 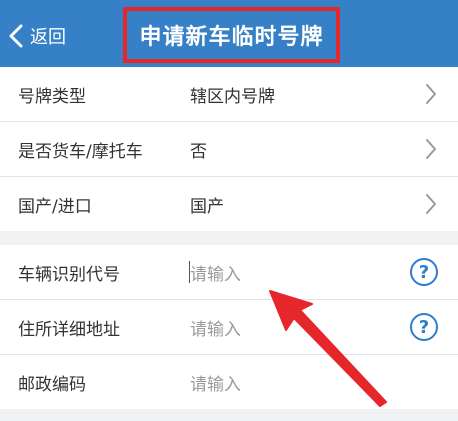 I want to click on chevron-left-icon, so click(x=16, y=36).